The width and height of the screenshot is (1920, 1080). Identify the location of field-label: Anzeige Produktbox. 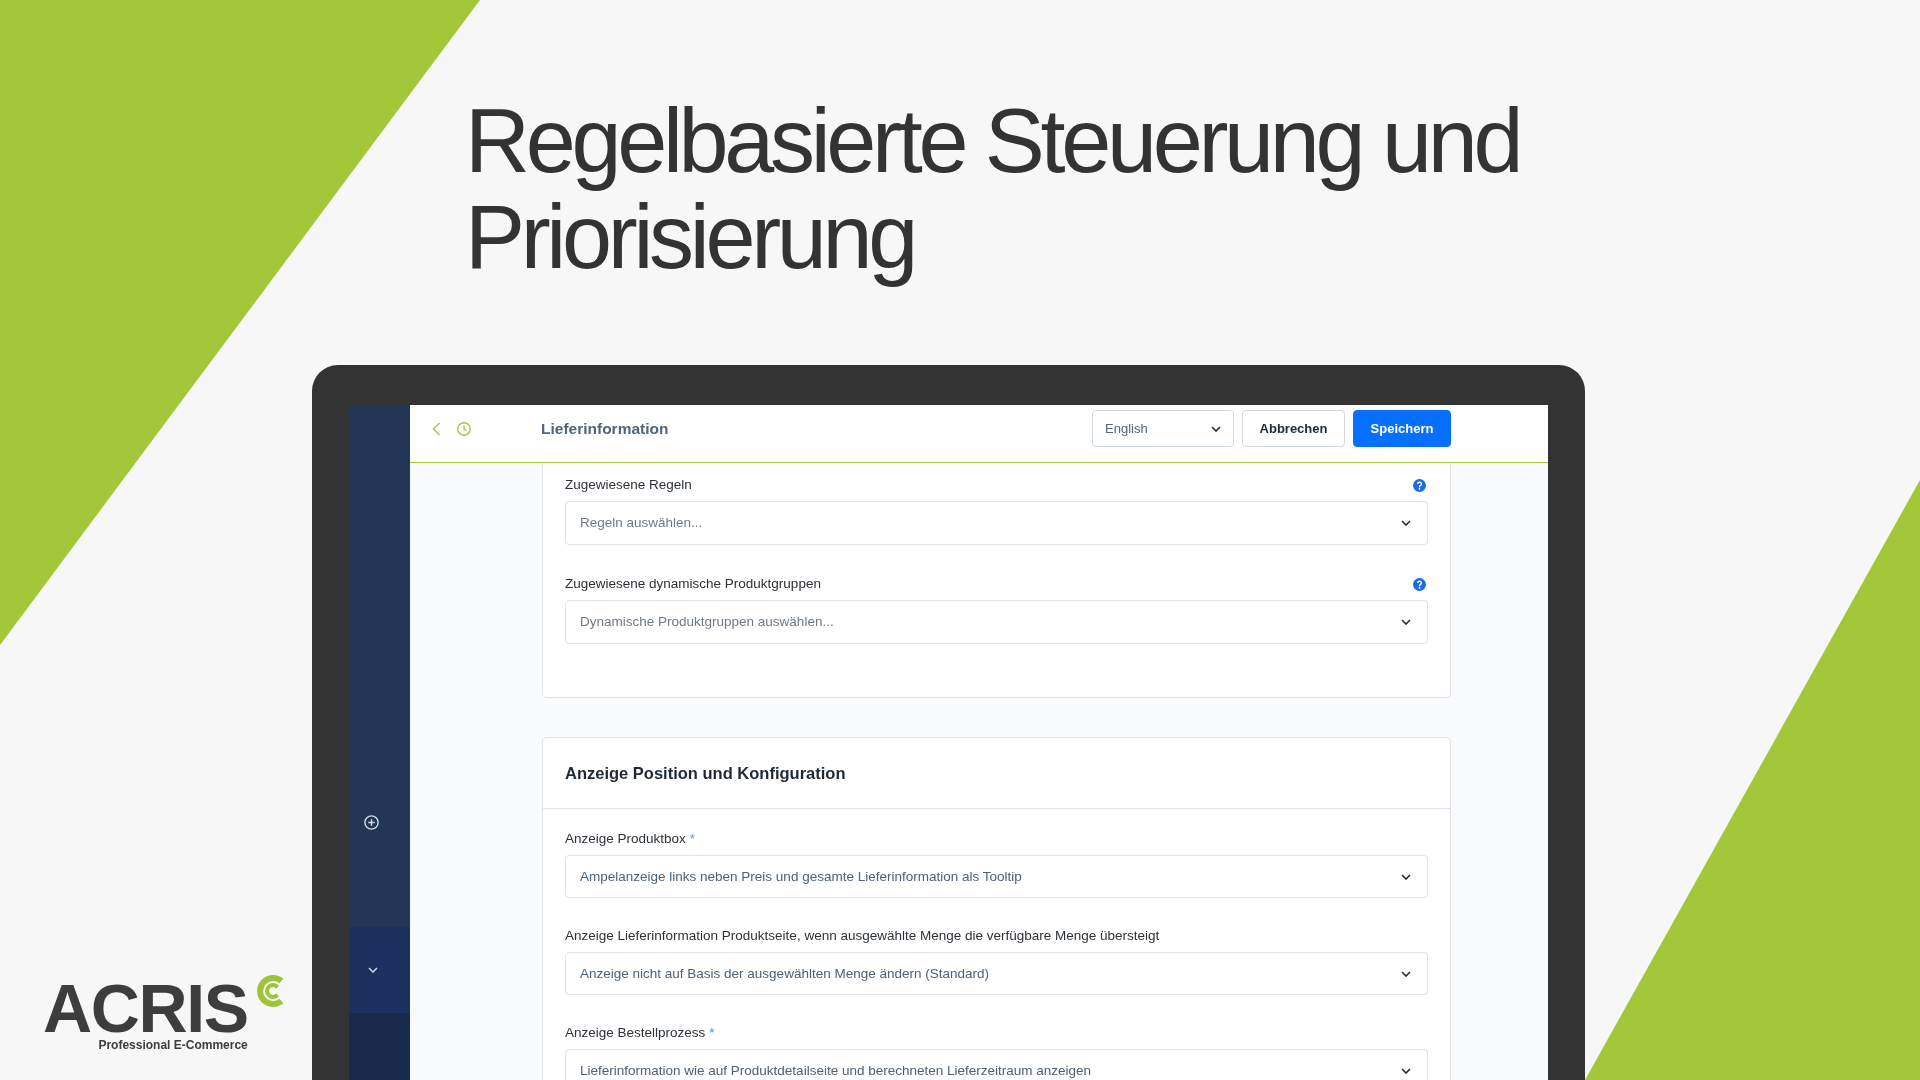
(625, 838).